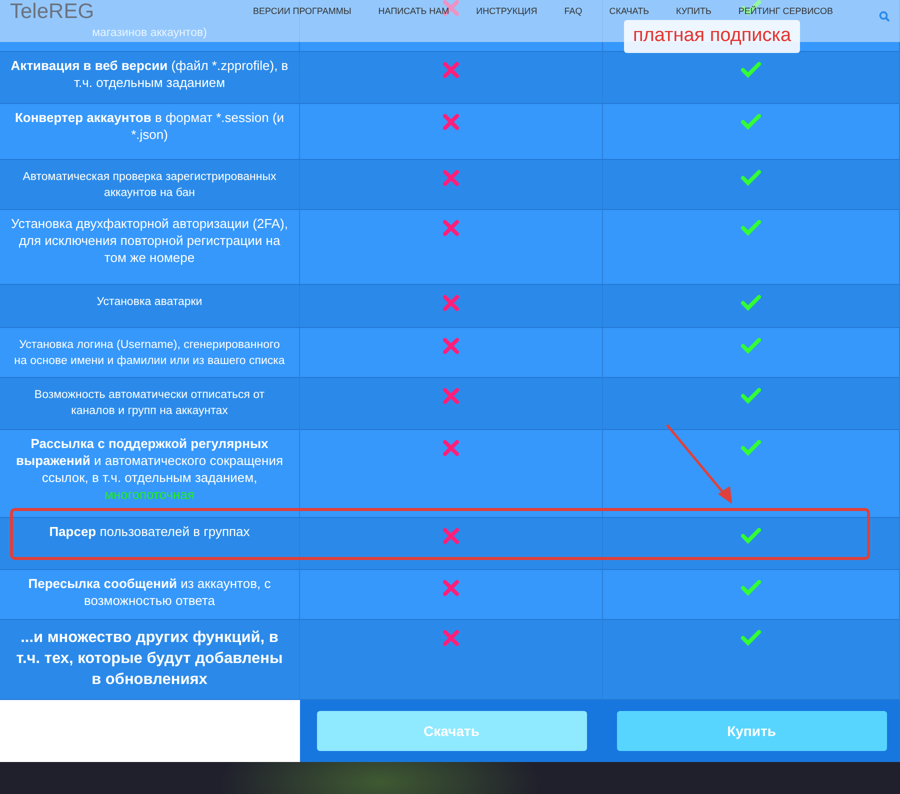  What do you see at coordinates (414, 12) in the screenshot?
I see `nav-link: НАПИСАТЬ НАМ` at bounding box center [414, 12].